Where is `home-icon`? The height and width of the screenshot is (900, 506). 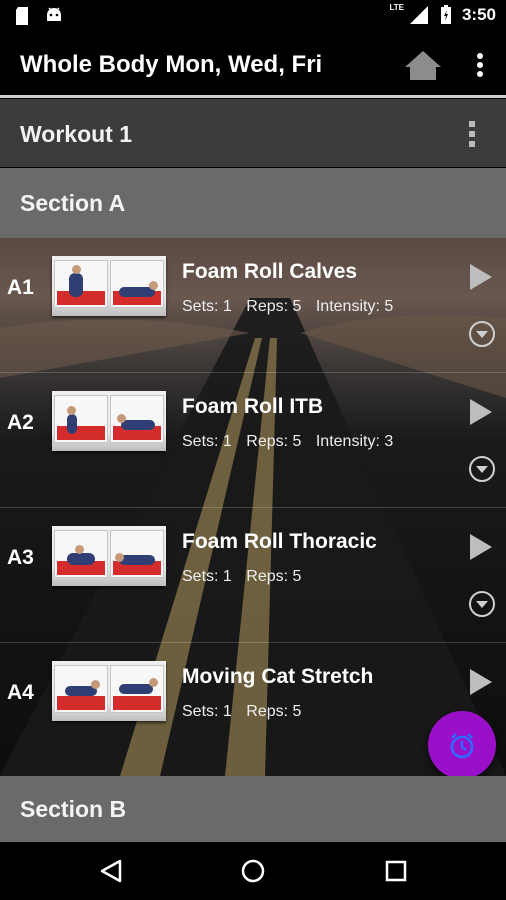 home-icon is located at coordinates (423, 65).